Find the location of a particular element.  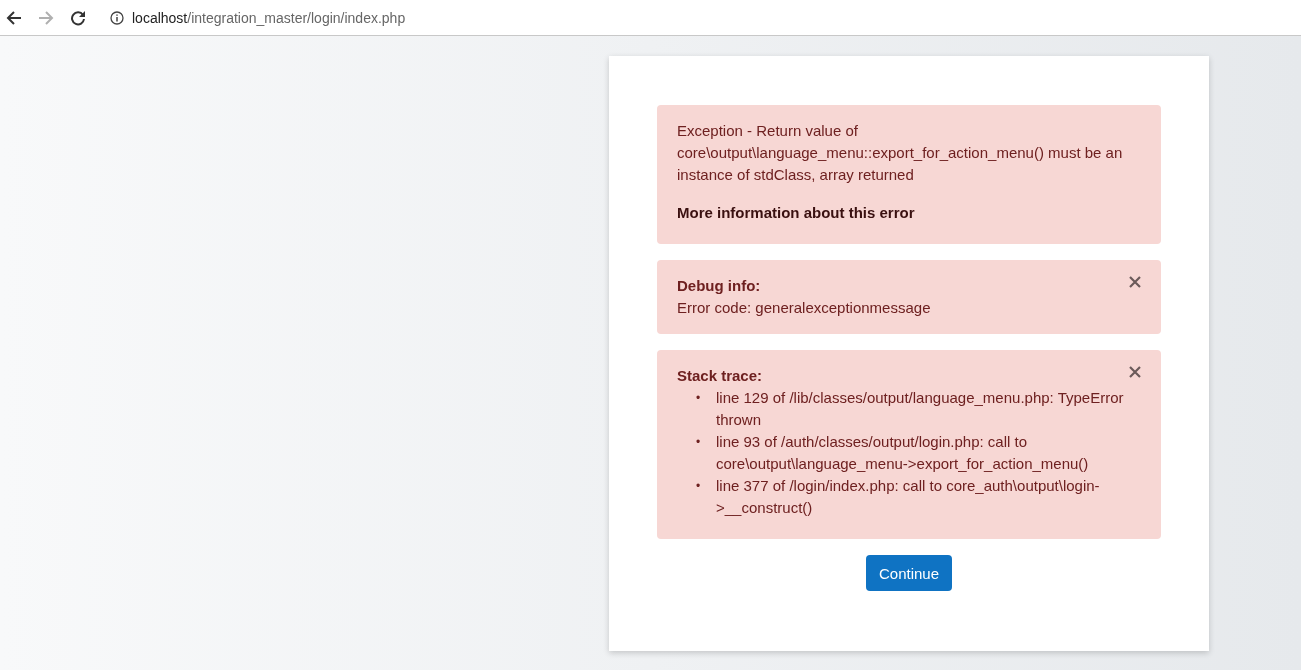

error-message: Exception - Return value of core\output\language_menu::export_for_action_menu() must be an instance of stdClass, array returned is located at coordinates (900, 153).